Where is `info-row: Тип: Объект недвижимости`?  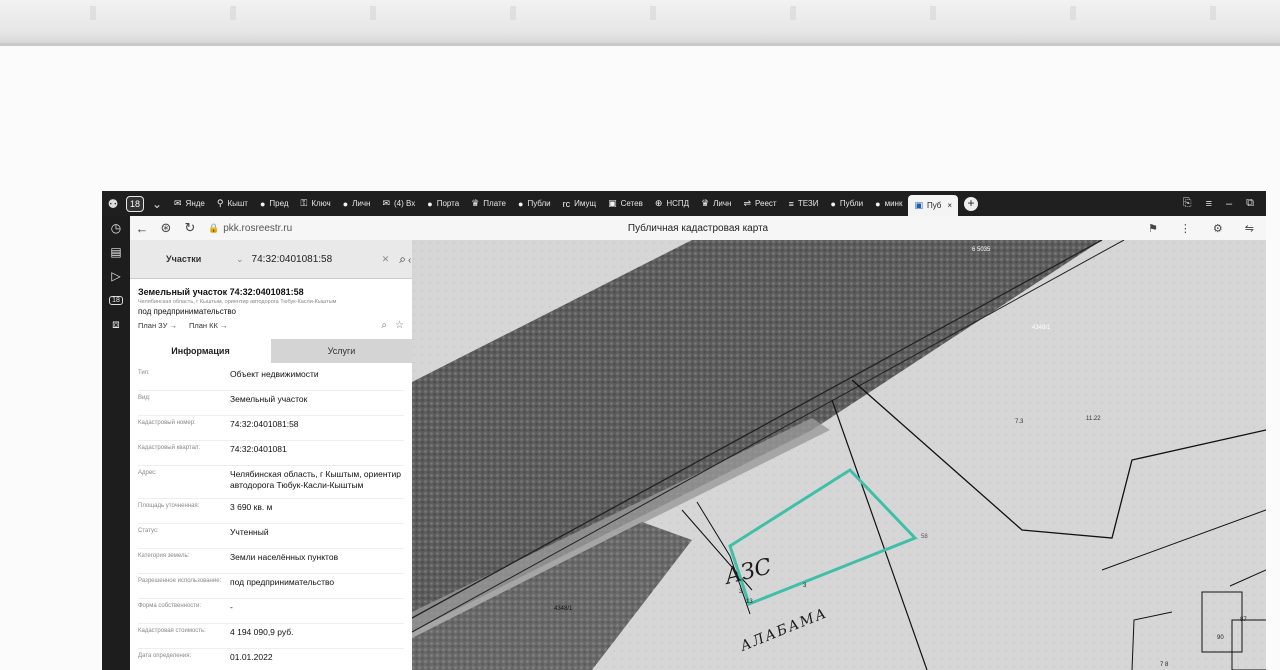
info-row: Тип: Объект недвижимости is located at coordinates (271, 376).